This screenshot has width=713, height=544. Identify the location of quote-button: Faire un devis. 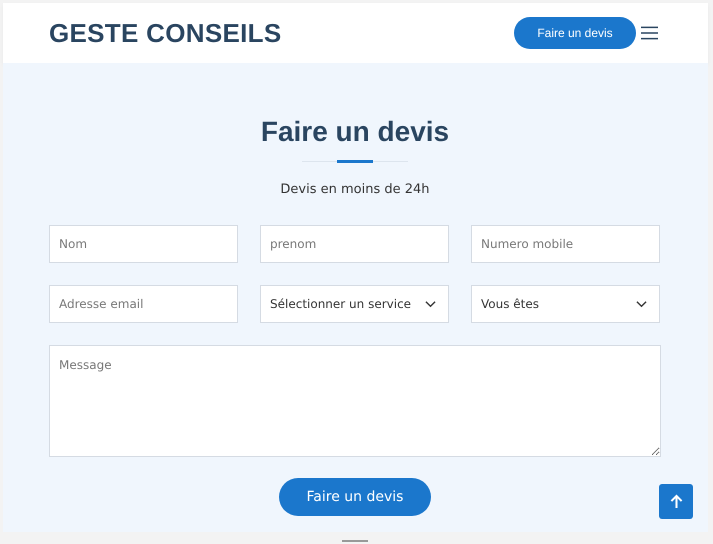
(575, 33).